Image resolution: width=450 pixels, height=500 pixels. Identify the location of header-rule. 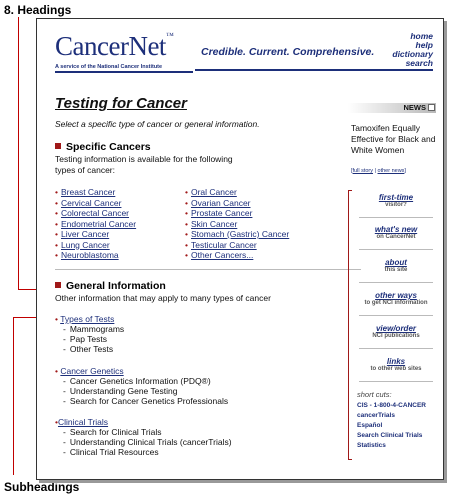
(314, 70).